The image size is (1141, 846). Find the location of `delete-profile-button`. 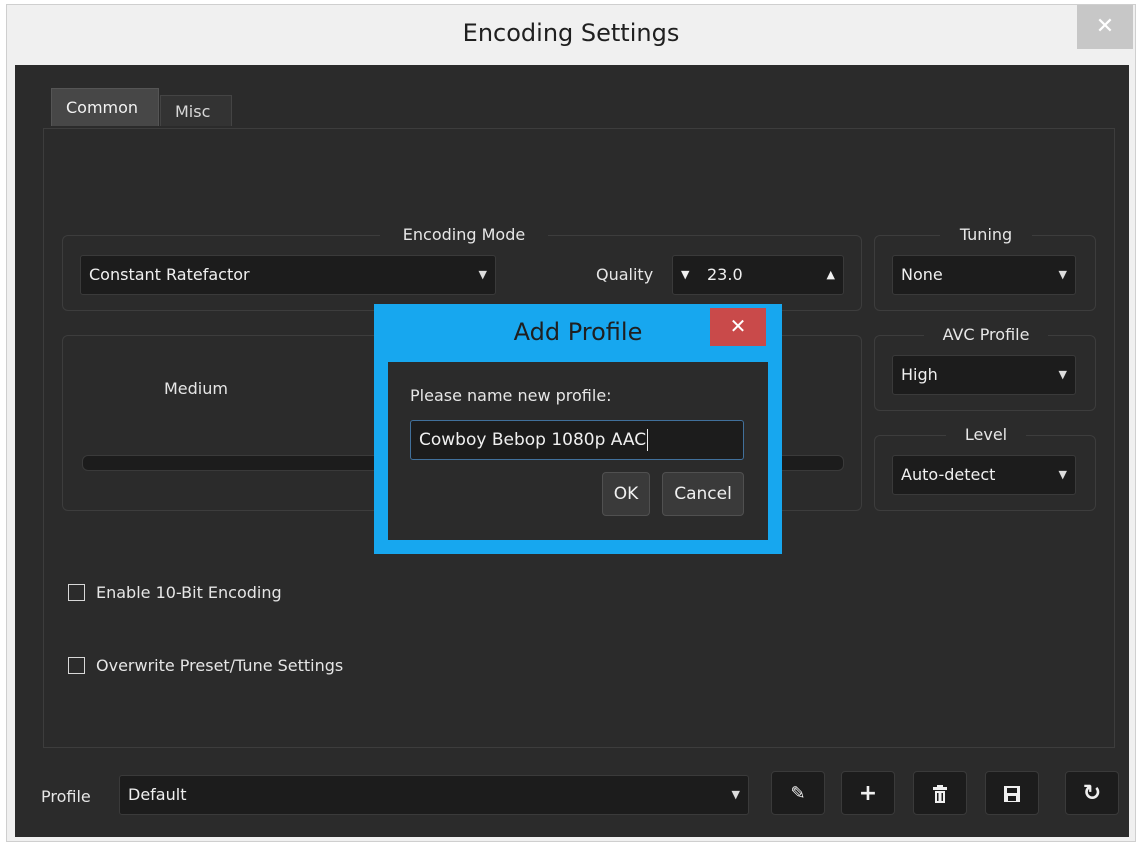

delete-profile-button is located at coordinates (940, 793).